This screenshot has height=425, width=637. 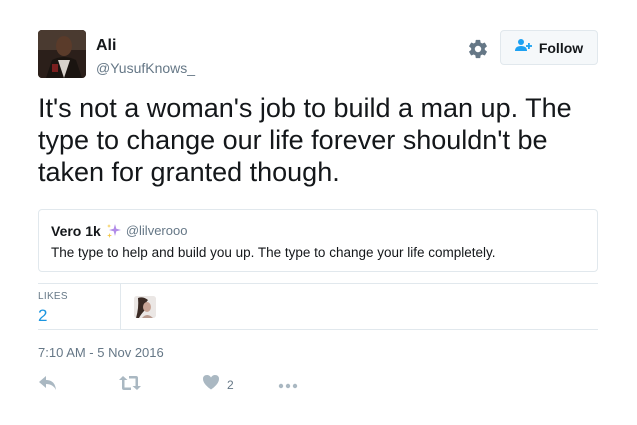 I want to click on retweet-button, so click(x=130, y=385).